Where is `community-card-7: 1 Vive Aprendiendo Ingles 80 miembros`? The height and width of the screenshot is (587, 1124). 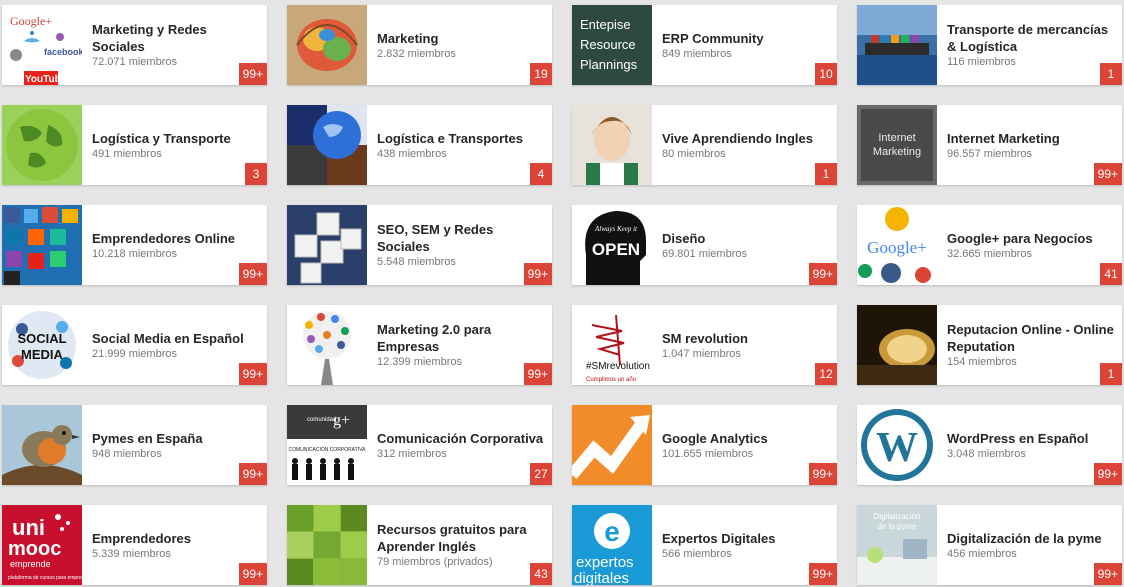
community-card-7: 1 Vive Aprendiendo Ingles 80 miembros is located at coordinates (704, 145).